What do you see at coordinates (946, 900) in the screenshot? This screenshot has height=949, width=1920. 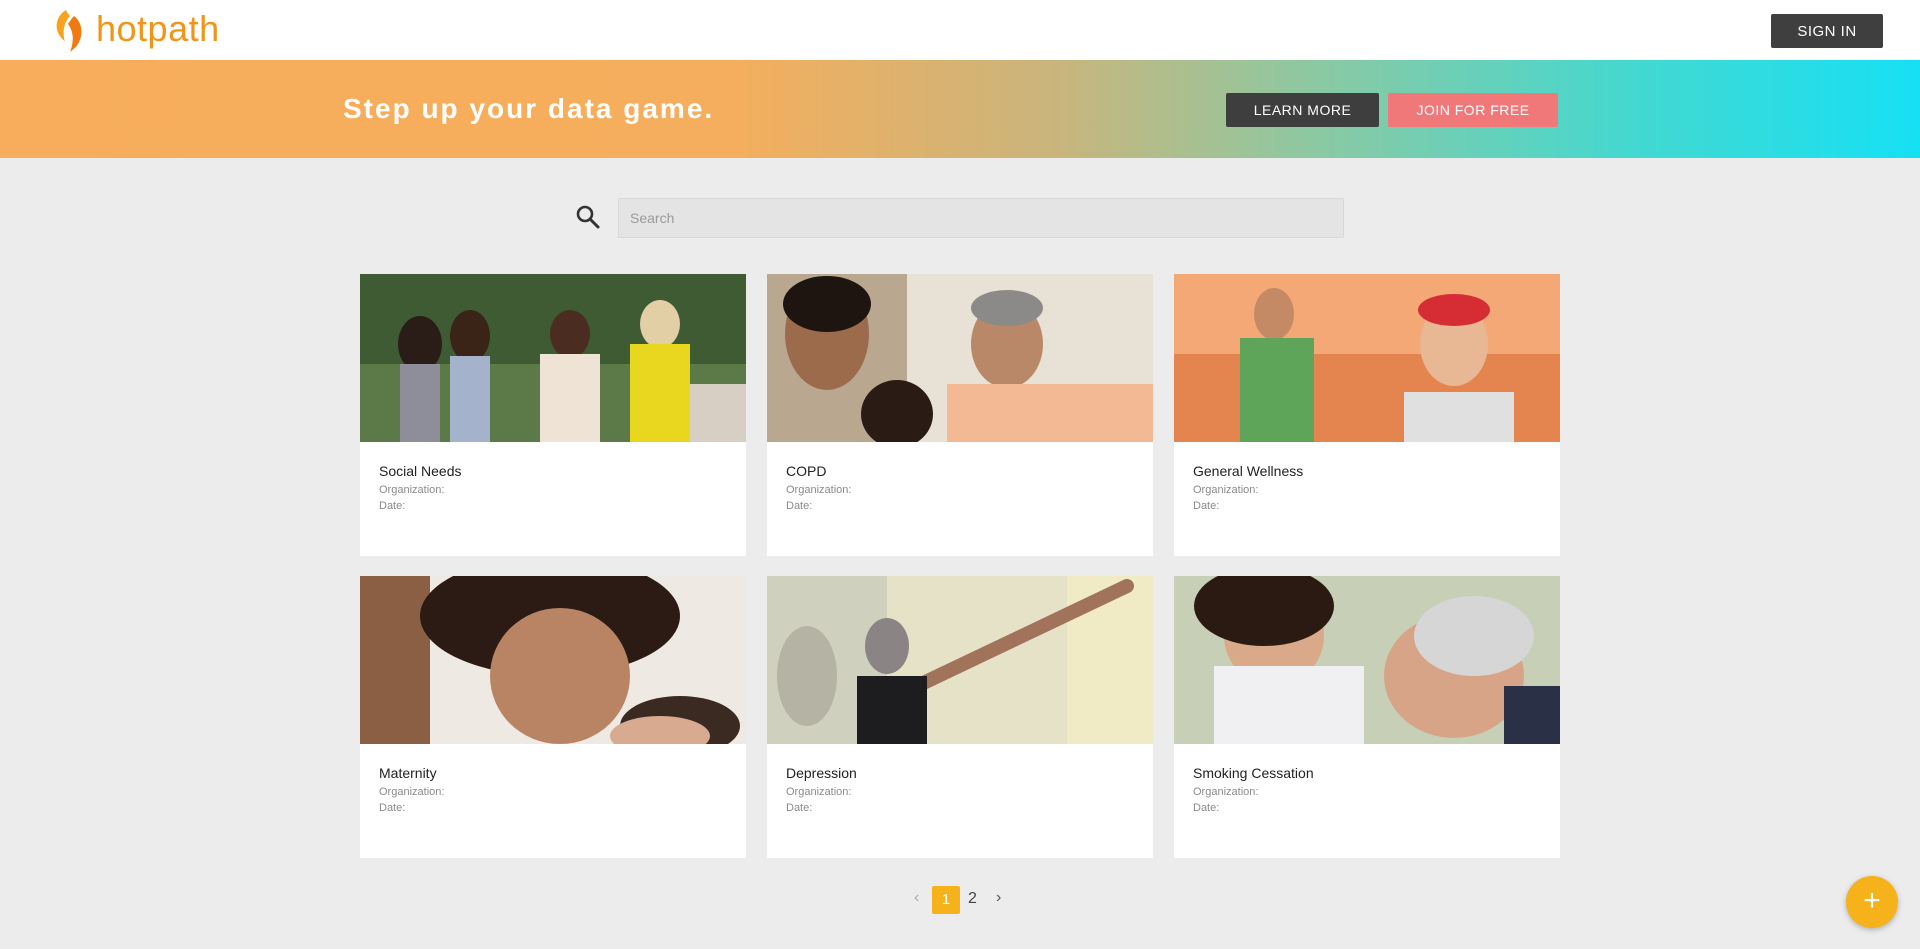 I see `pagination-page-1: 1` at bounding box center [946, 900].